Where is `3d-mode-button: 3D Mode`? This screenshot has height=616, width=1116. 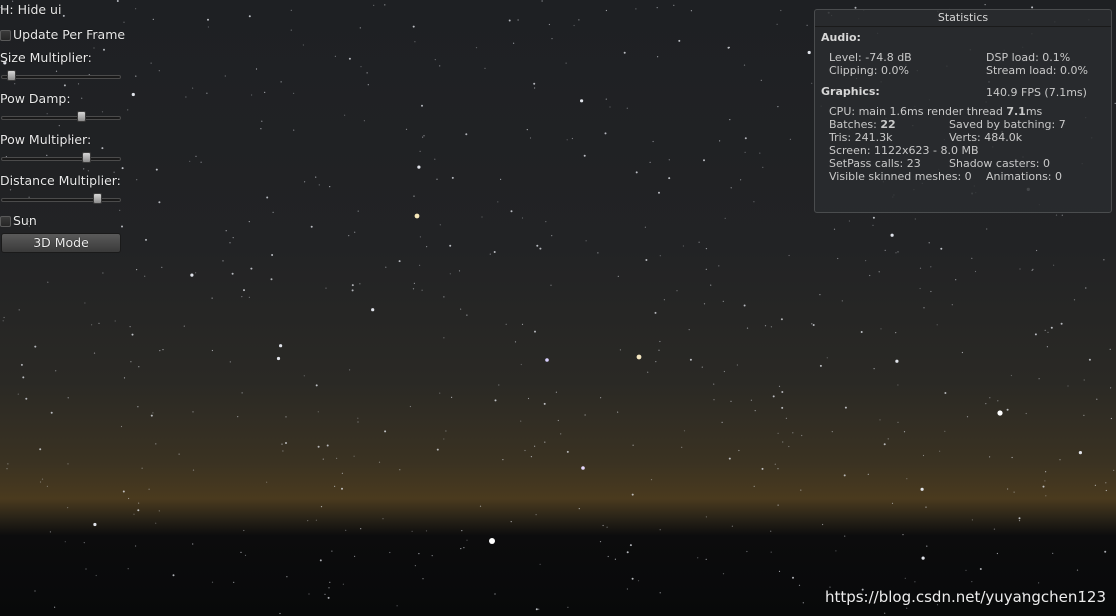
3d-mode-button: 3D Mode is located at coordinates (61, 243).